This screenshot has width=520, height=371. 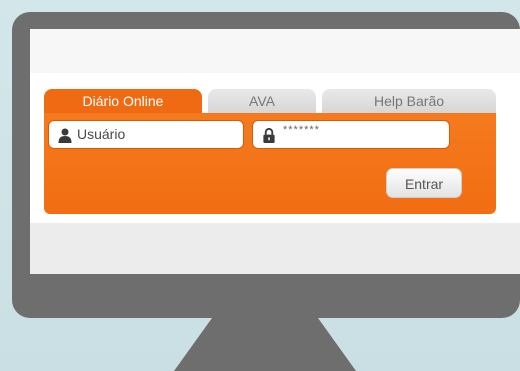 What do you see at coordinates (262, 101) in the screenshot?
I see `tab-ava: AVA` at bounding box center [262, 101].